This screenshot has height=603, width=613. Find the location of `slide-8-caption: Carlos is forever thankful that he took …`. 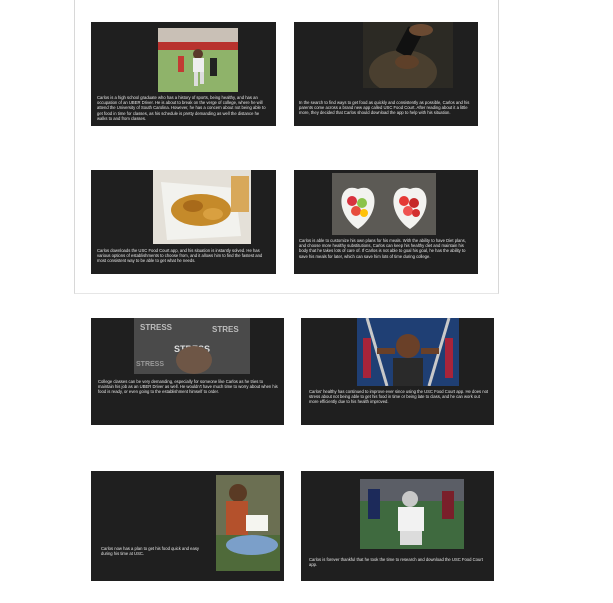

slide-8-caption: Carlos is forever thankful that he took … is located at coordinates (396, 562).